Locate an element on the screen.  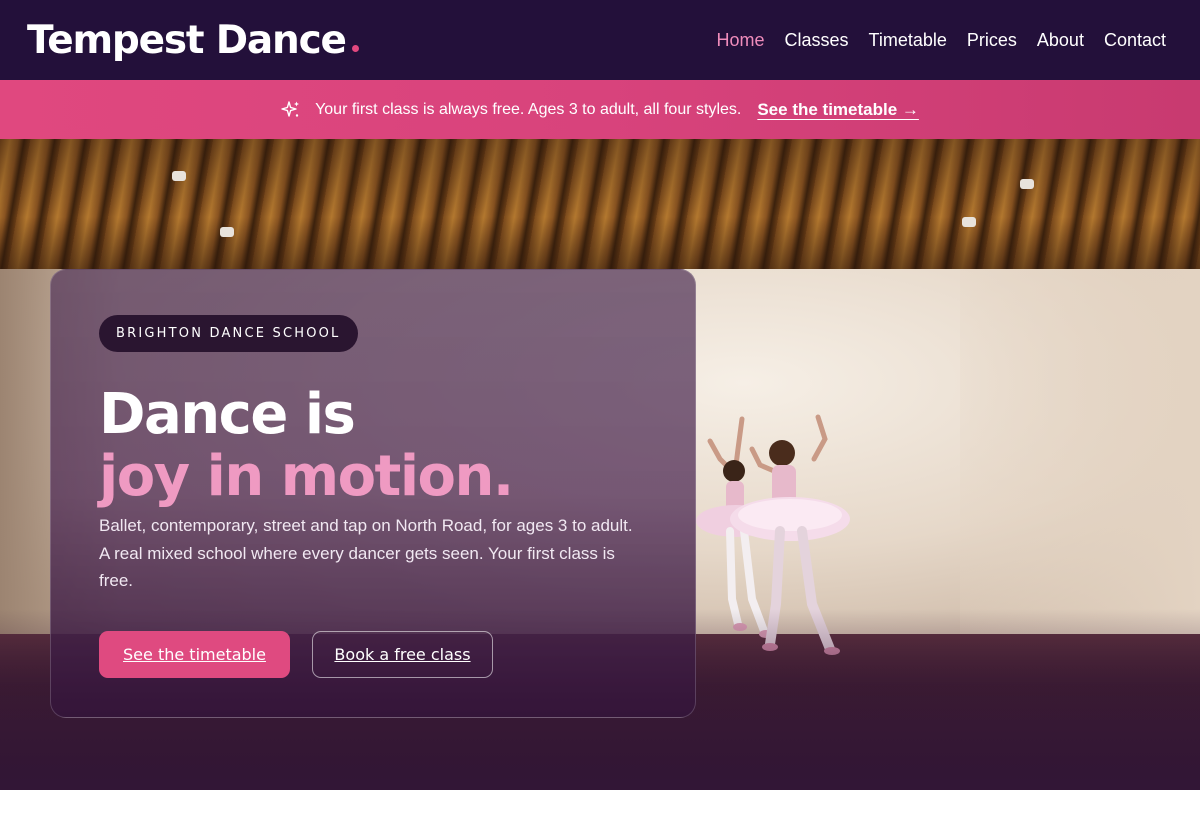
nav-home-link: Home is located at coordinates (740, 40).